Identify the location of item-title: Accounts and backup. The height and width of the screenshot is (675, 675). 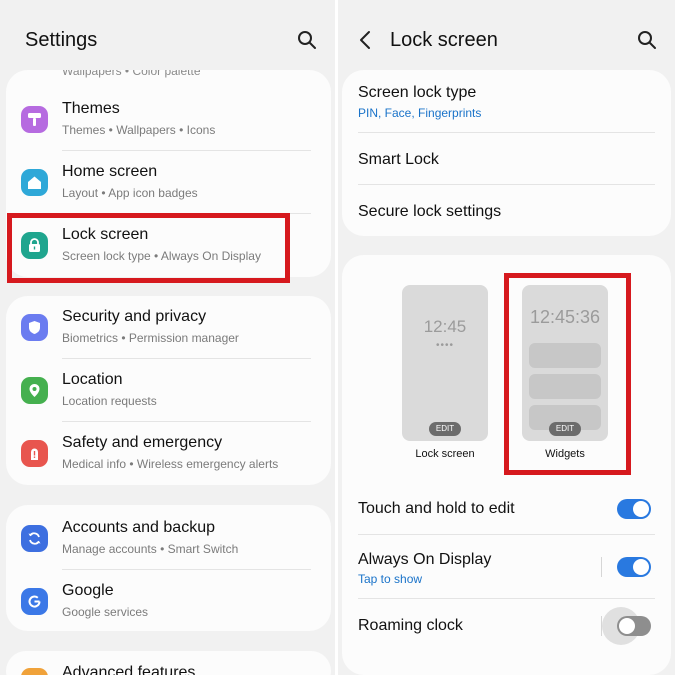
(138, 527).